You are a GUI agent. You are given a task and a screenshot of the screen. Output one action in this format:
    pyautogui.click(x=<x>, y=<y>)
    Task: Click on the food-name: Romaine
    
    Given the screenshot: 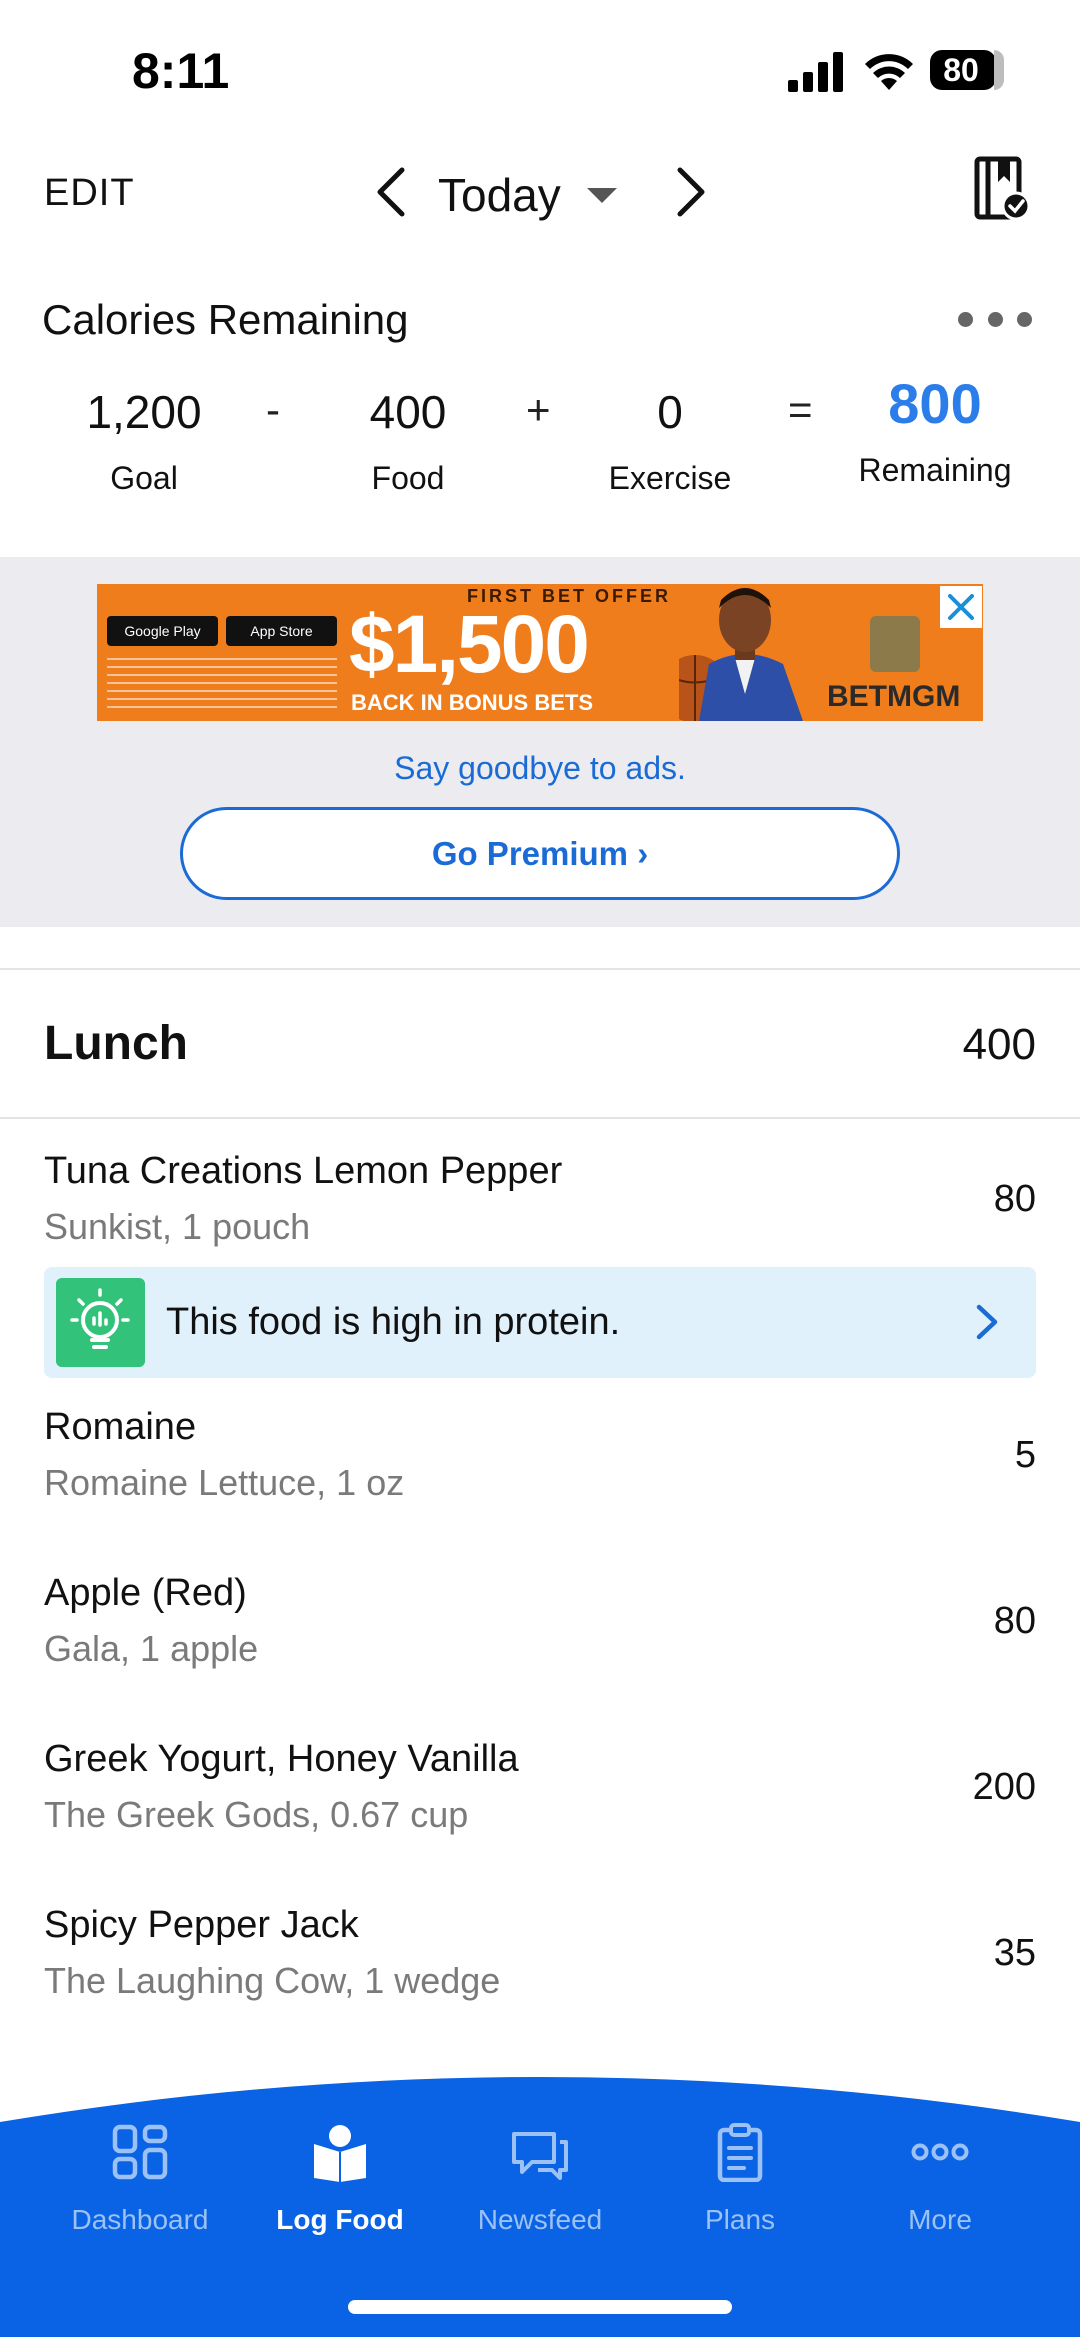 What is the action you would take?
    pyautogui.click(x=120, y=1427)
    